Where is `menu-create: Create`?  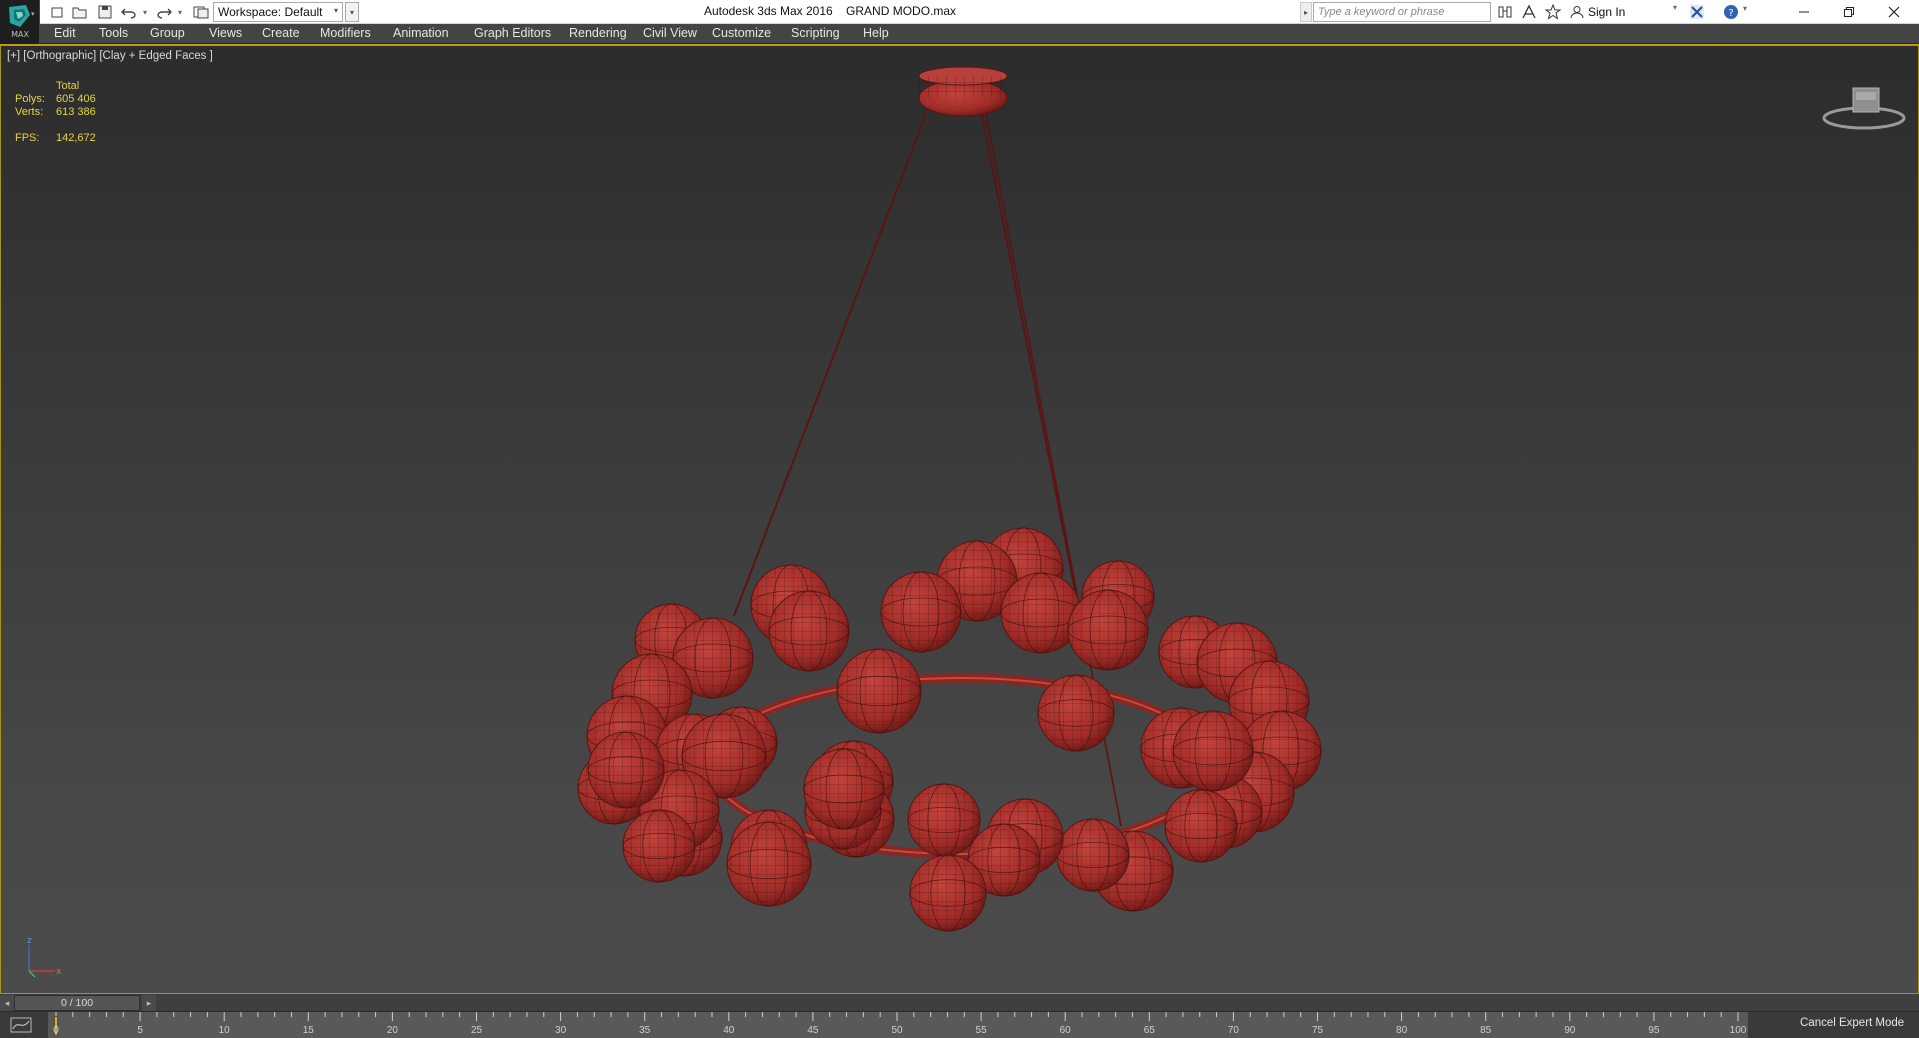
menu-create: Create is located at coordinates (281, 33).